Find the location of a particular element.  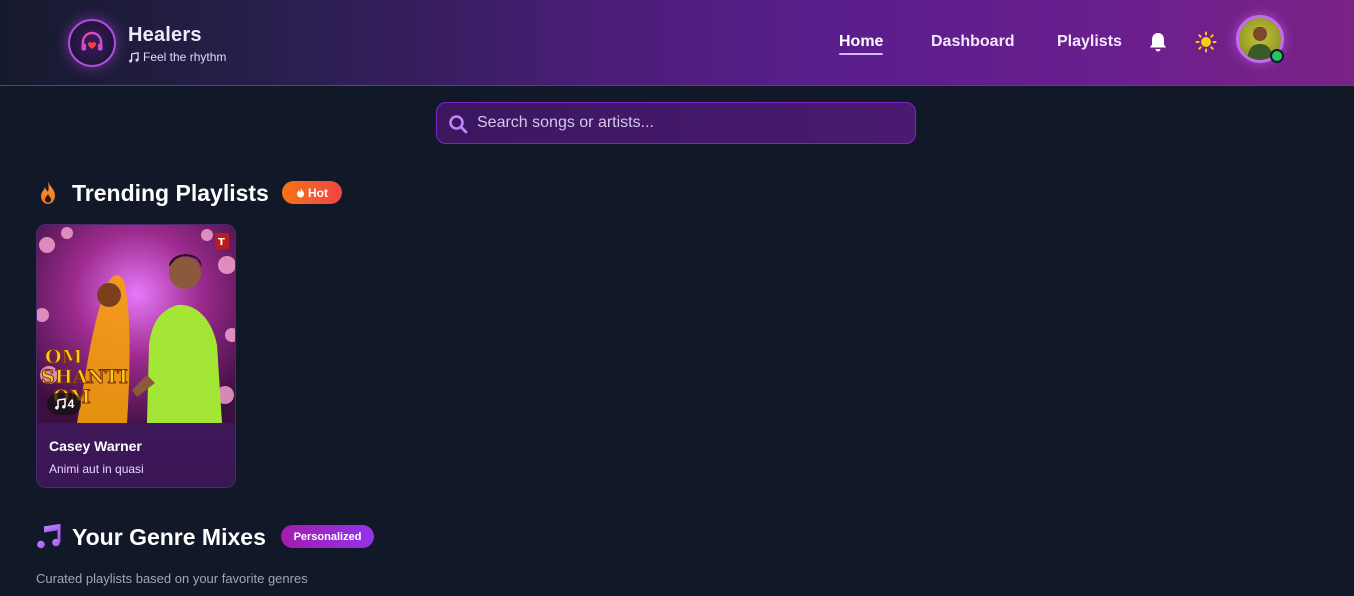

trending-section-title: Trending Playlists is located at coordinates (170, 193).